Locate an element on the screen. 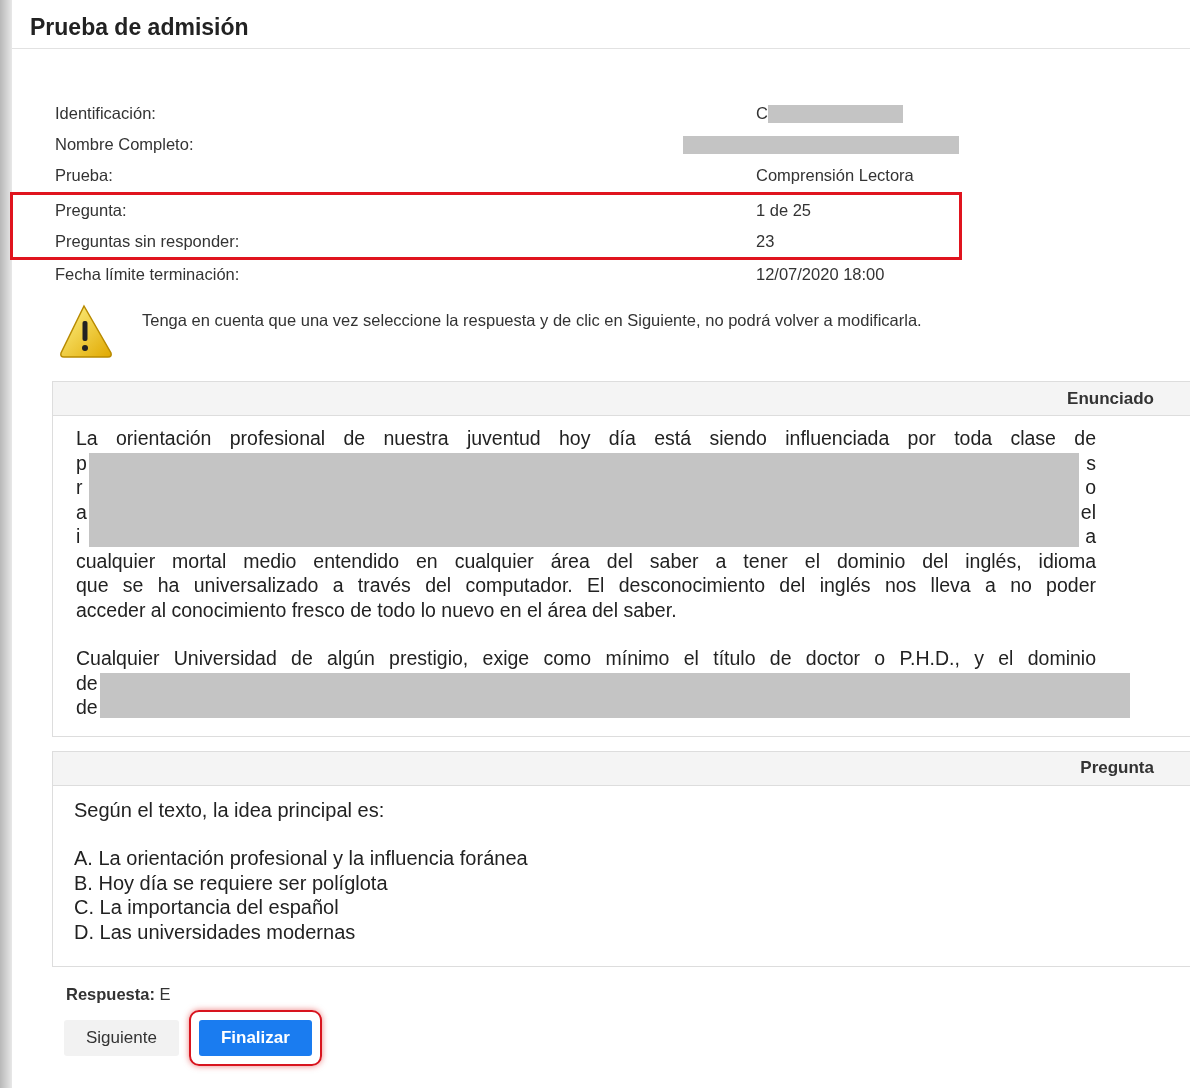 The width and height of the screenshot is (1190, 1088). warning-icon is located at coordinates (86, 331).